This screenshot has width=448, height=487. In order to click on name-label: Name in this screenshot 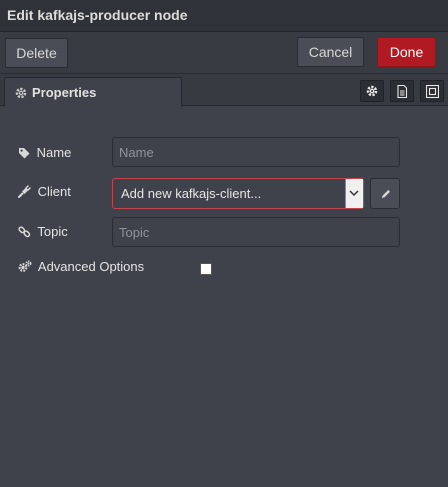, I will do `click(44, 152)`.